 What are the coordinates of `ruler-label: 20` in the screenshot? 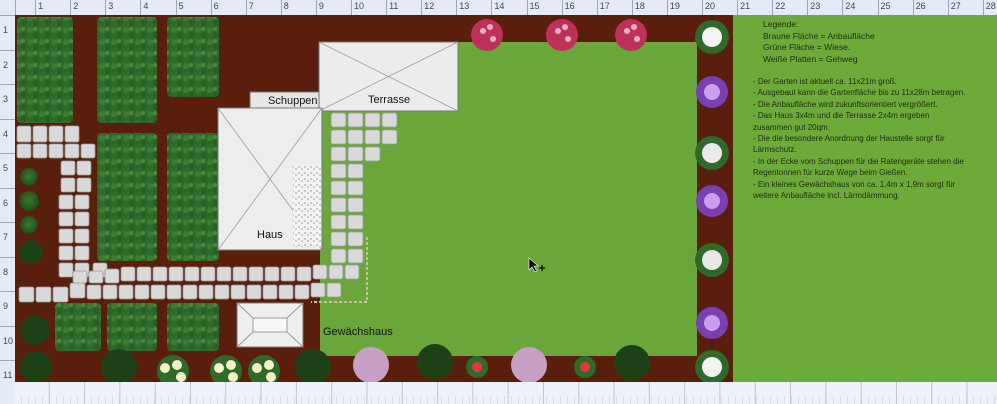 It's located at (710, 6).